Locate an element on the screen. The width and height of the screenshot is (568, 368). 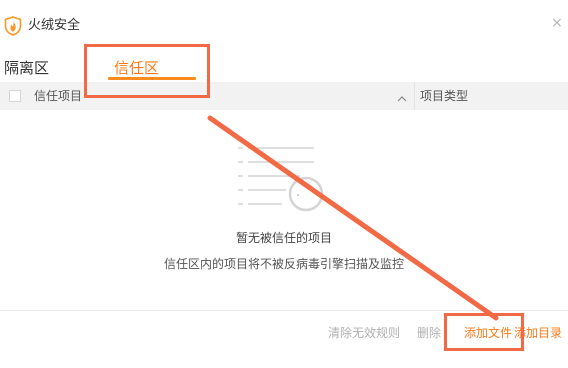
close-button: × is located at coordinates (557, 23).